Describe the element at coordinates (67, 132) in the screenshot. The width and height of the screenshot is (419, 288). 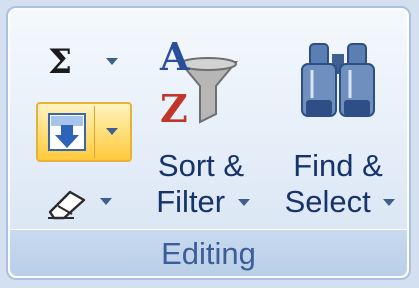
I see `fill-down-icon` at that location.